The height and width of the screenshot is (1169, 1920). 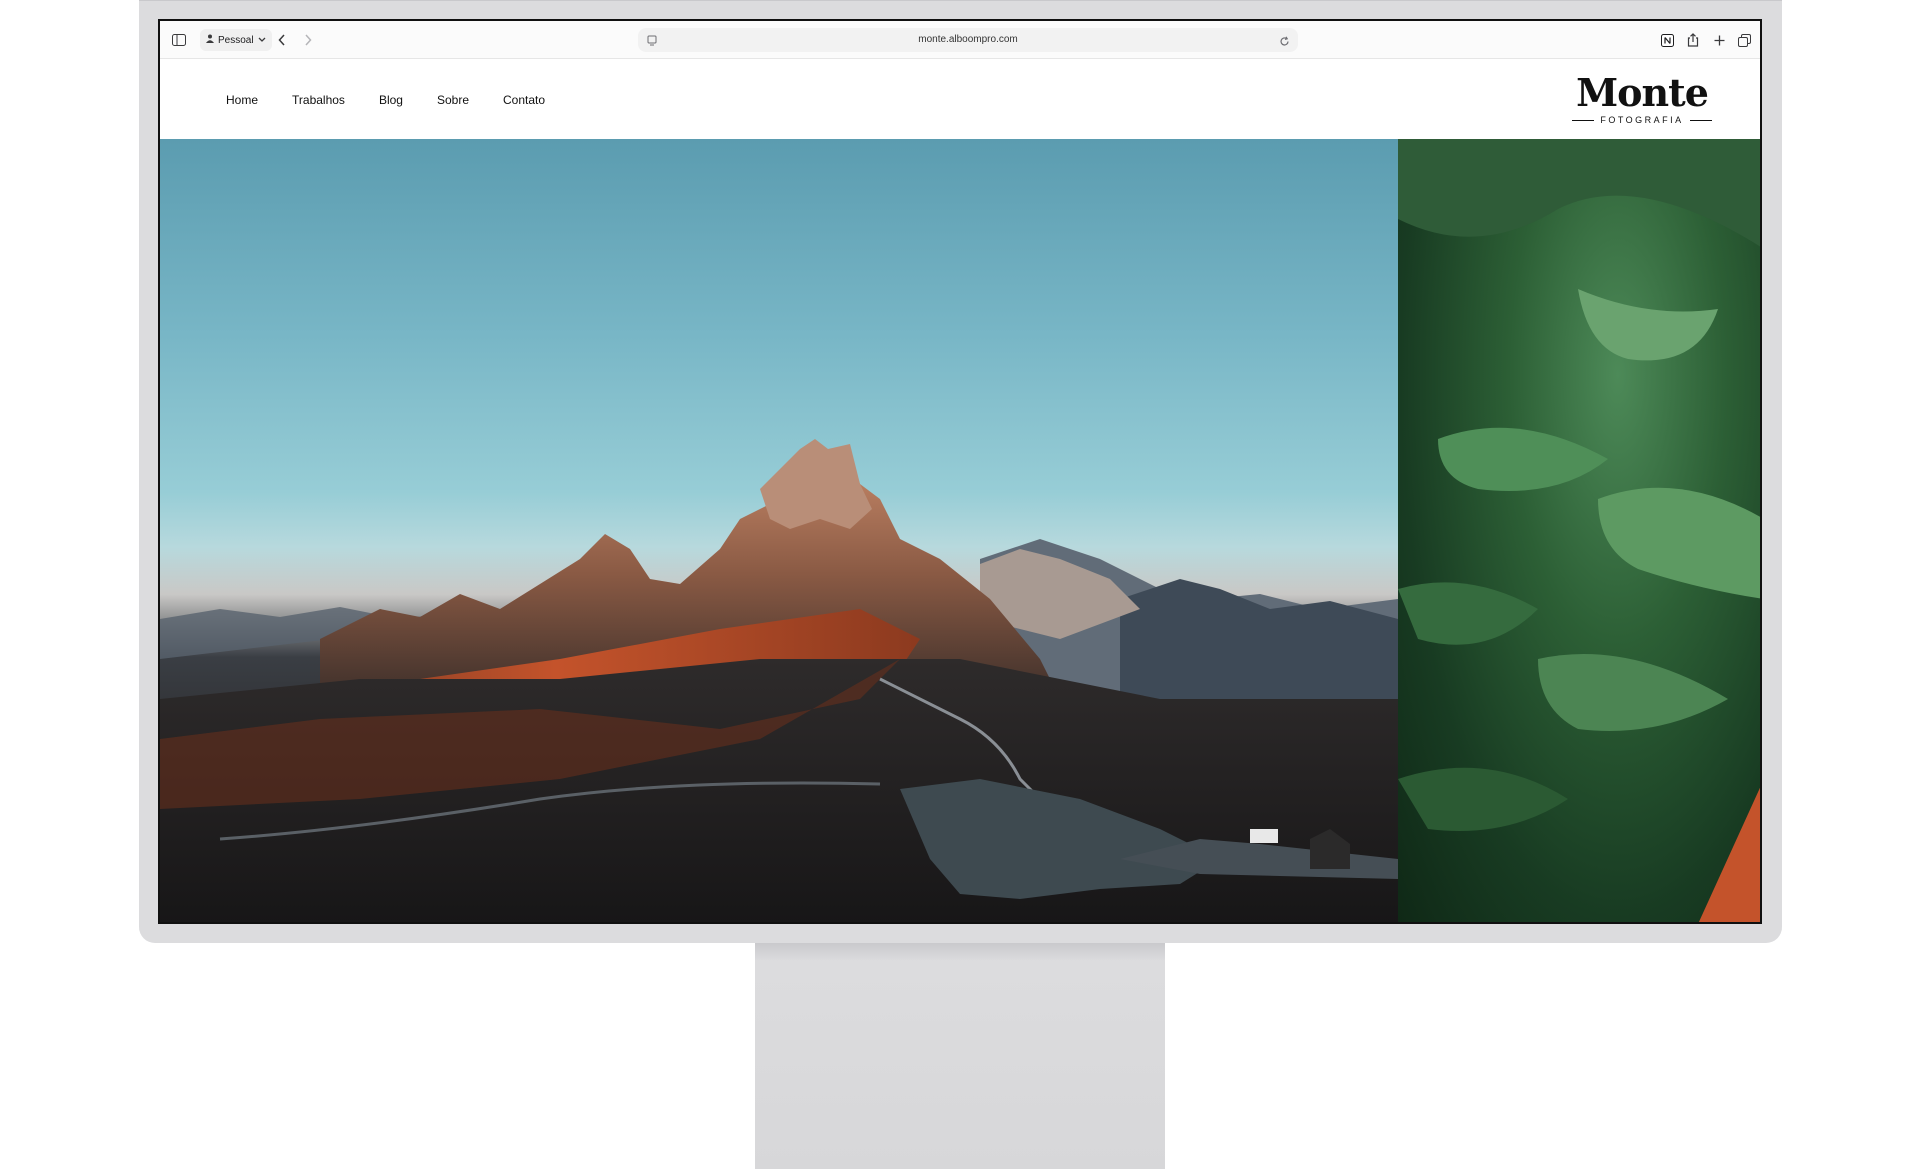 I want to click on nav-item-home: Home, so click(x=242, y=100).